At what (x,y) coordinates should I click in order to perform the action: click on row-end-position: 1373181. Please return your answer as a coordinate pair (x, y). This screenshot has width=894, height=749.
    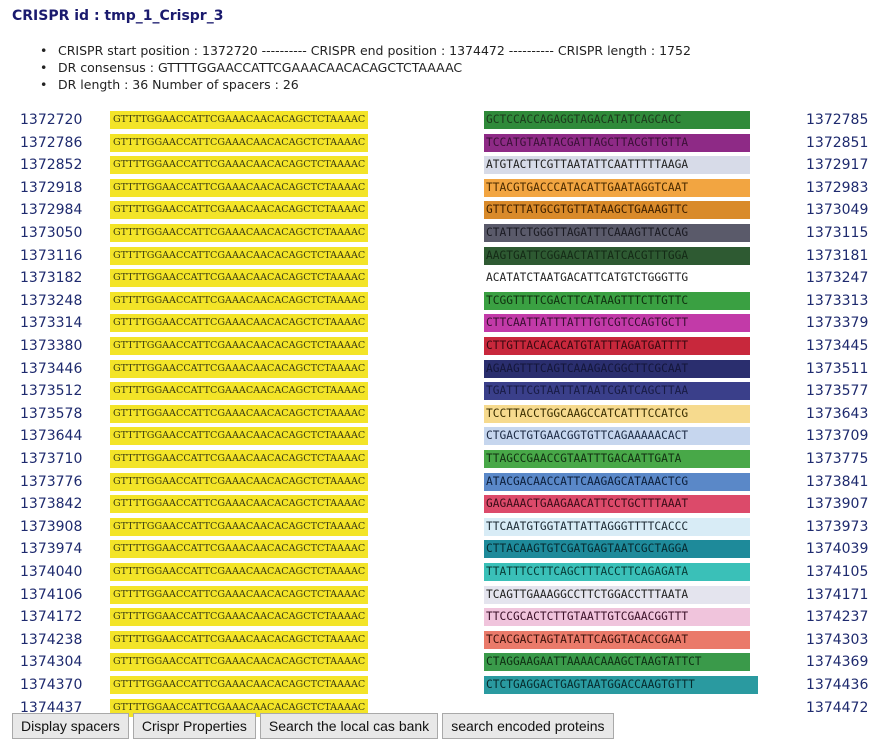
    Looking at the image, I should click on (837, 255).